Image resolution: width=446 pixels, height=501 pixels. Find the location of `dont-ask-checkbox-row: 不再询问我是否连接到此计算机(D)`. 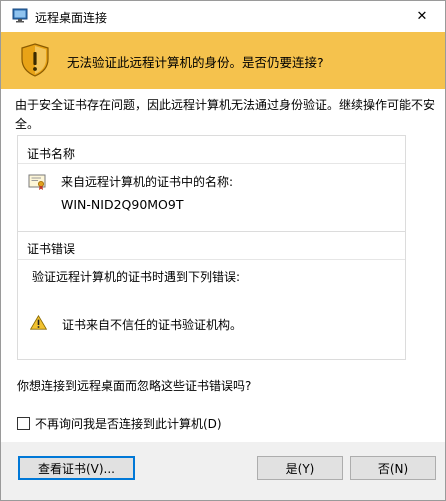

dont-ask-checkbox-row: 不再询问我是否连接到此计算机(D) is located at coordinates (119, 423).